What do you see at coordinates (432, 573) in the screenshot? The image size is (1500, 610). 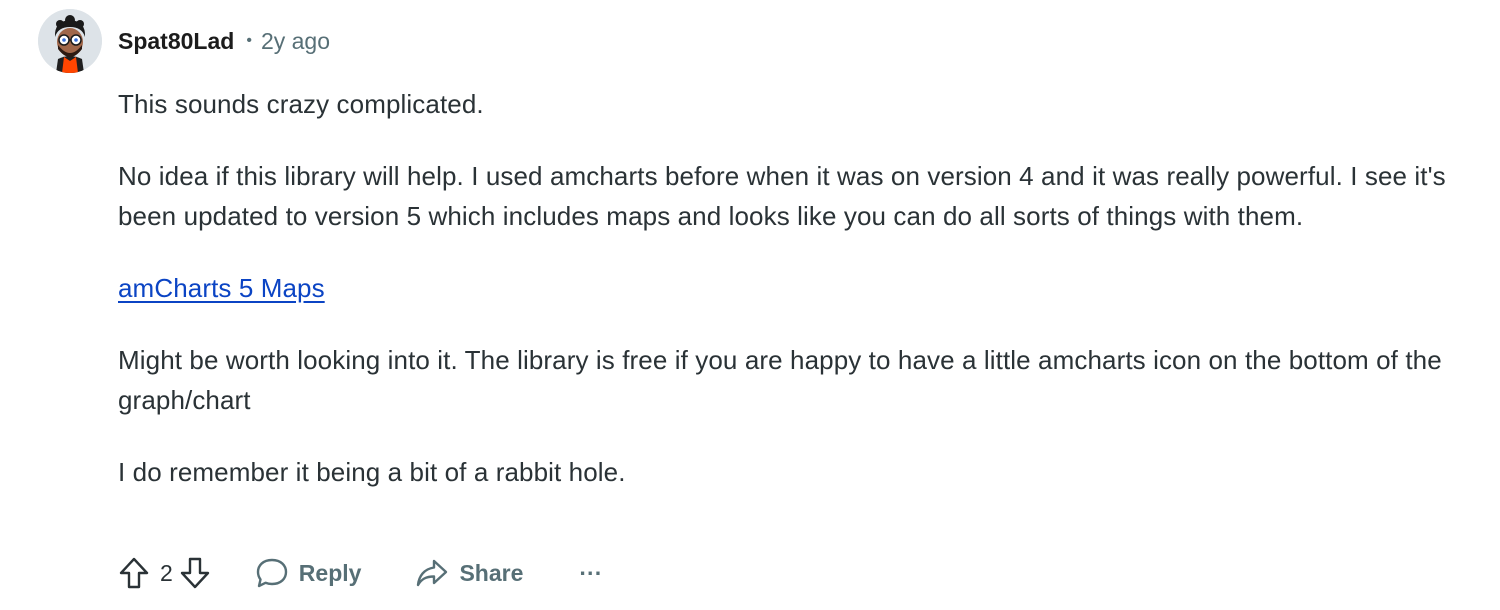 I see `share-arrow-icon` at bounding box center [432, 573].